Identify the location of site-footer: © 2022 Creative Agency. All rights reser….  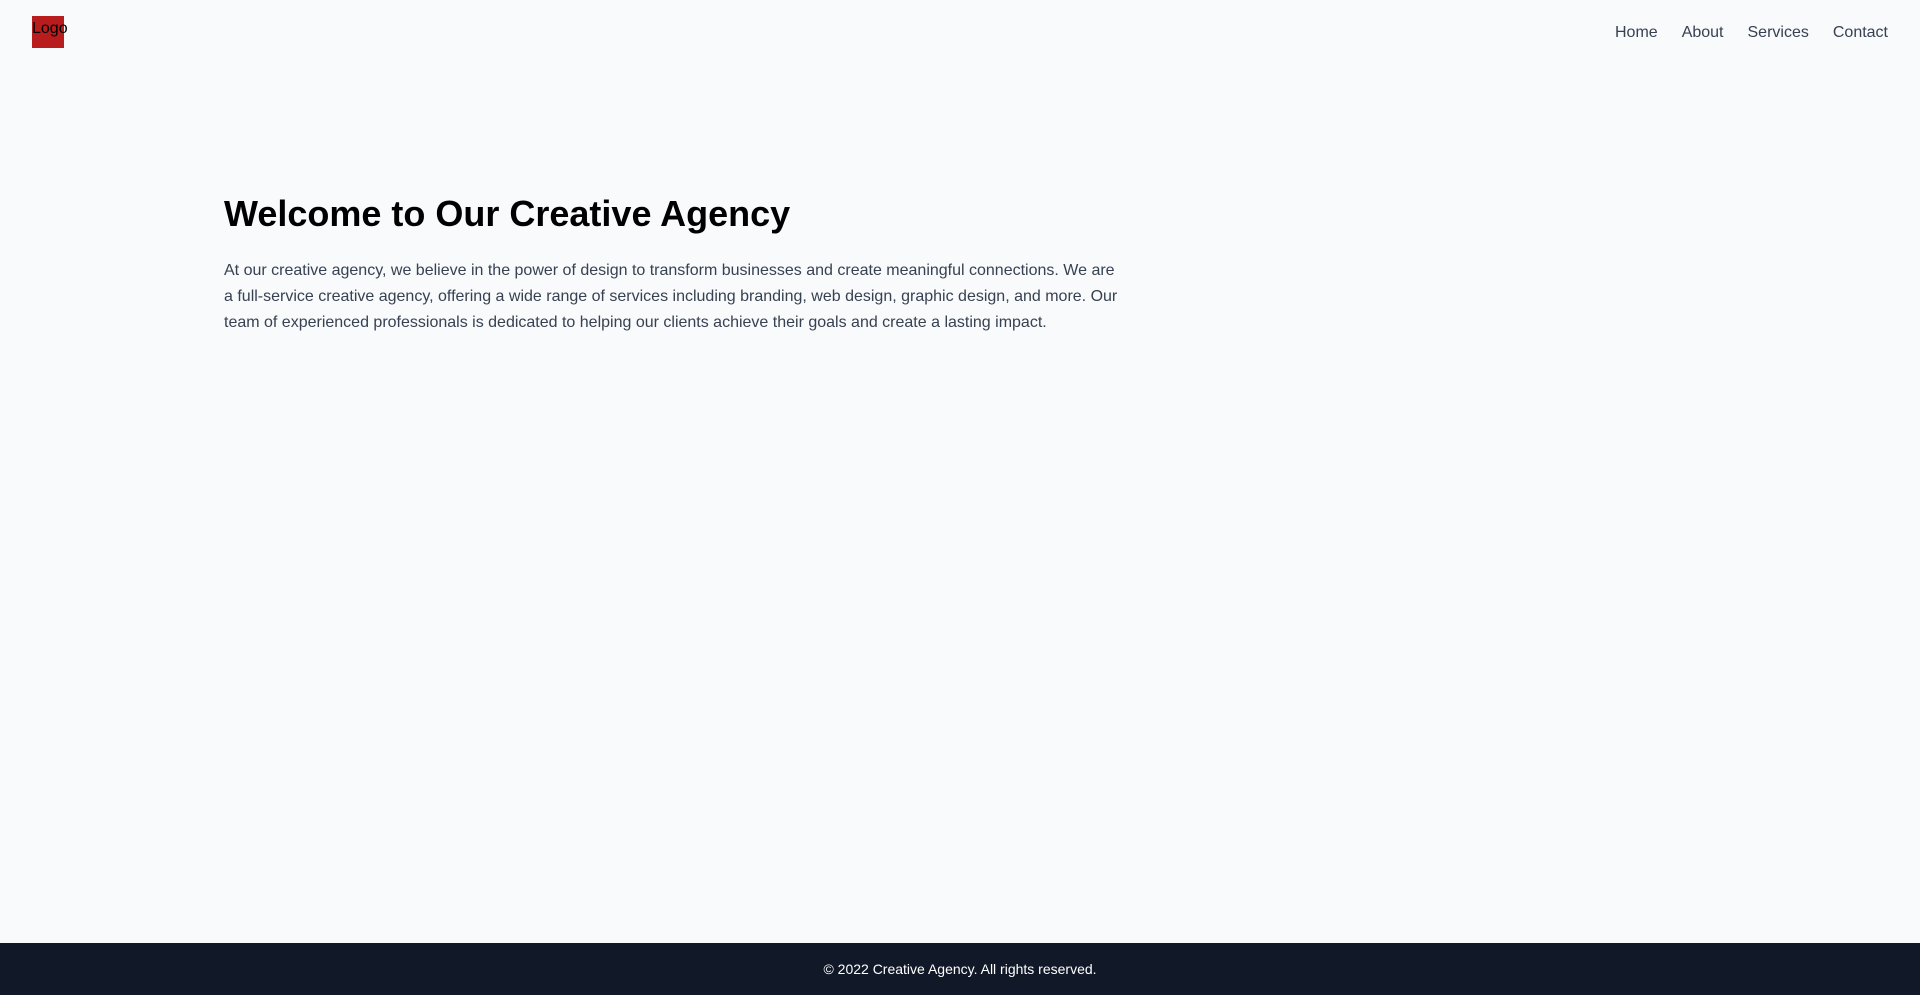
(960, 969).